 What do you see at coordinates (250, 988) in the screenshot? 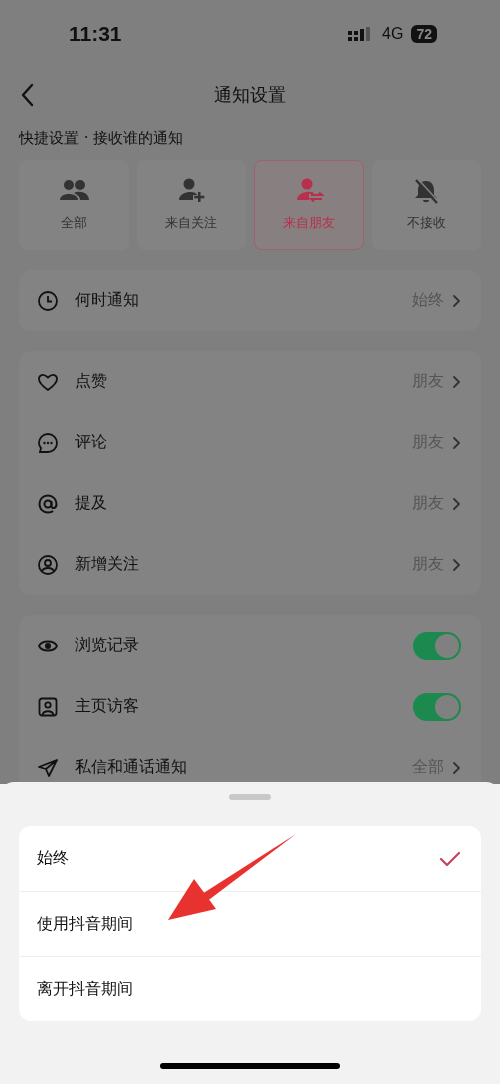
I see `option-row: 离开抖音期间` at bounding box center [250, 988].